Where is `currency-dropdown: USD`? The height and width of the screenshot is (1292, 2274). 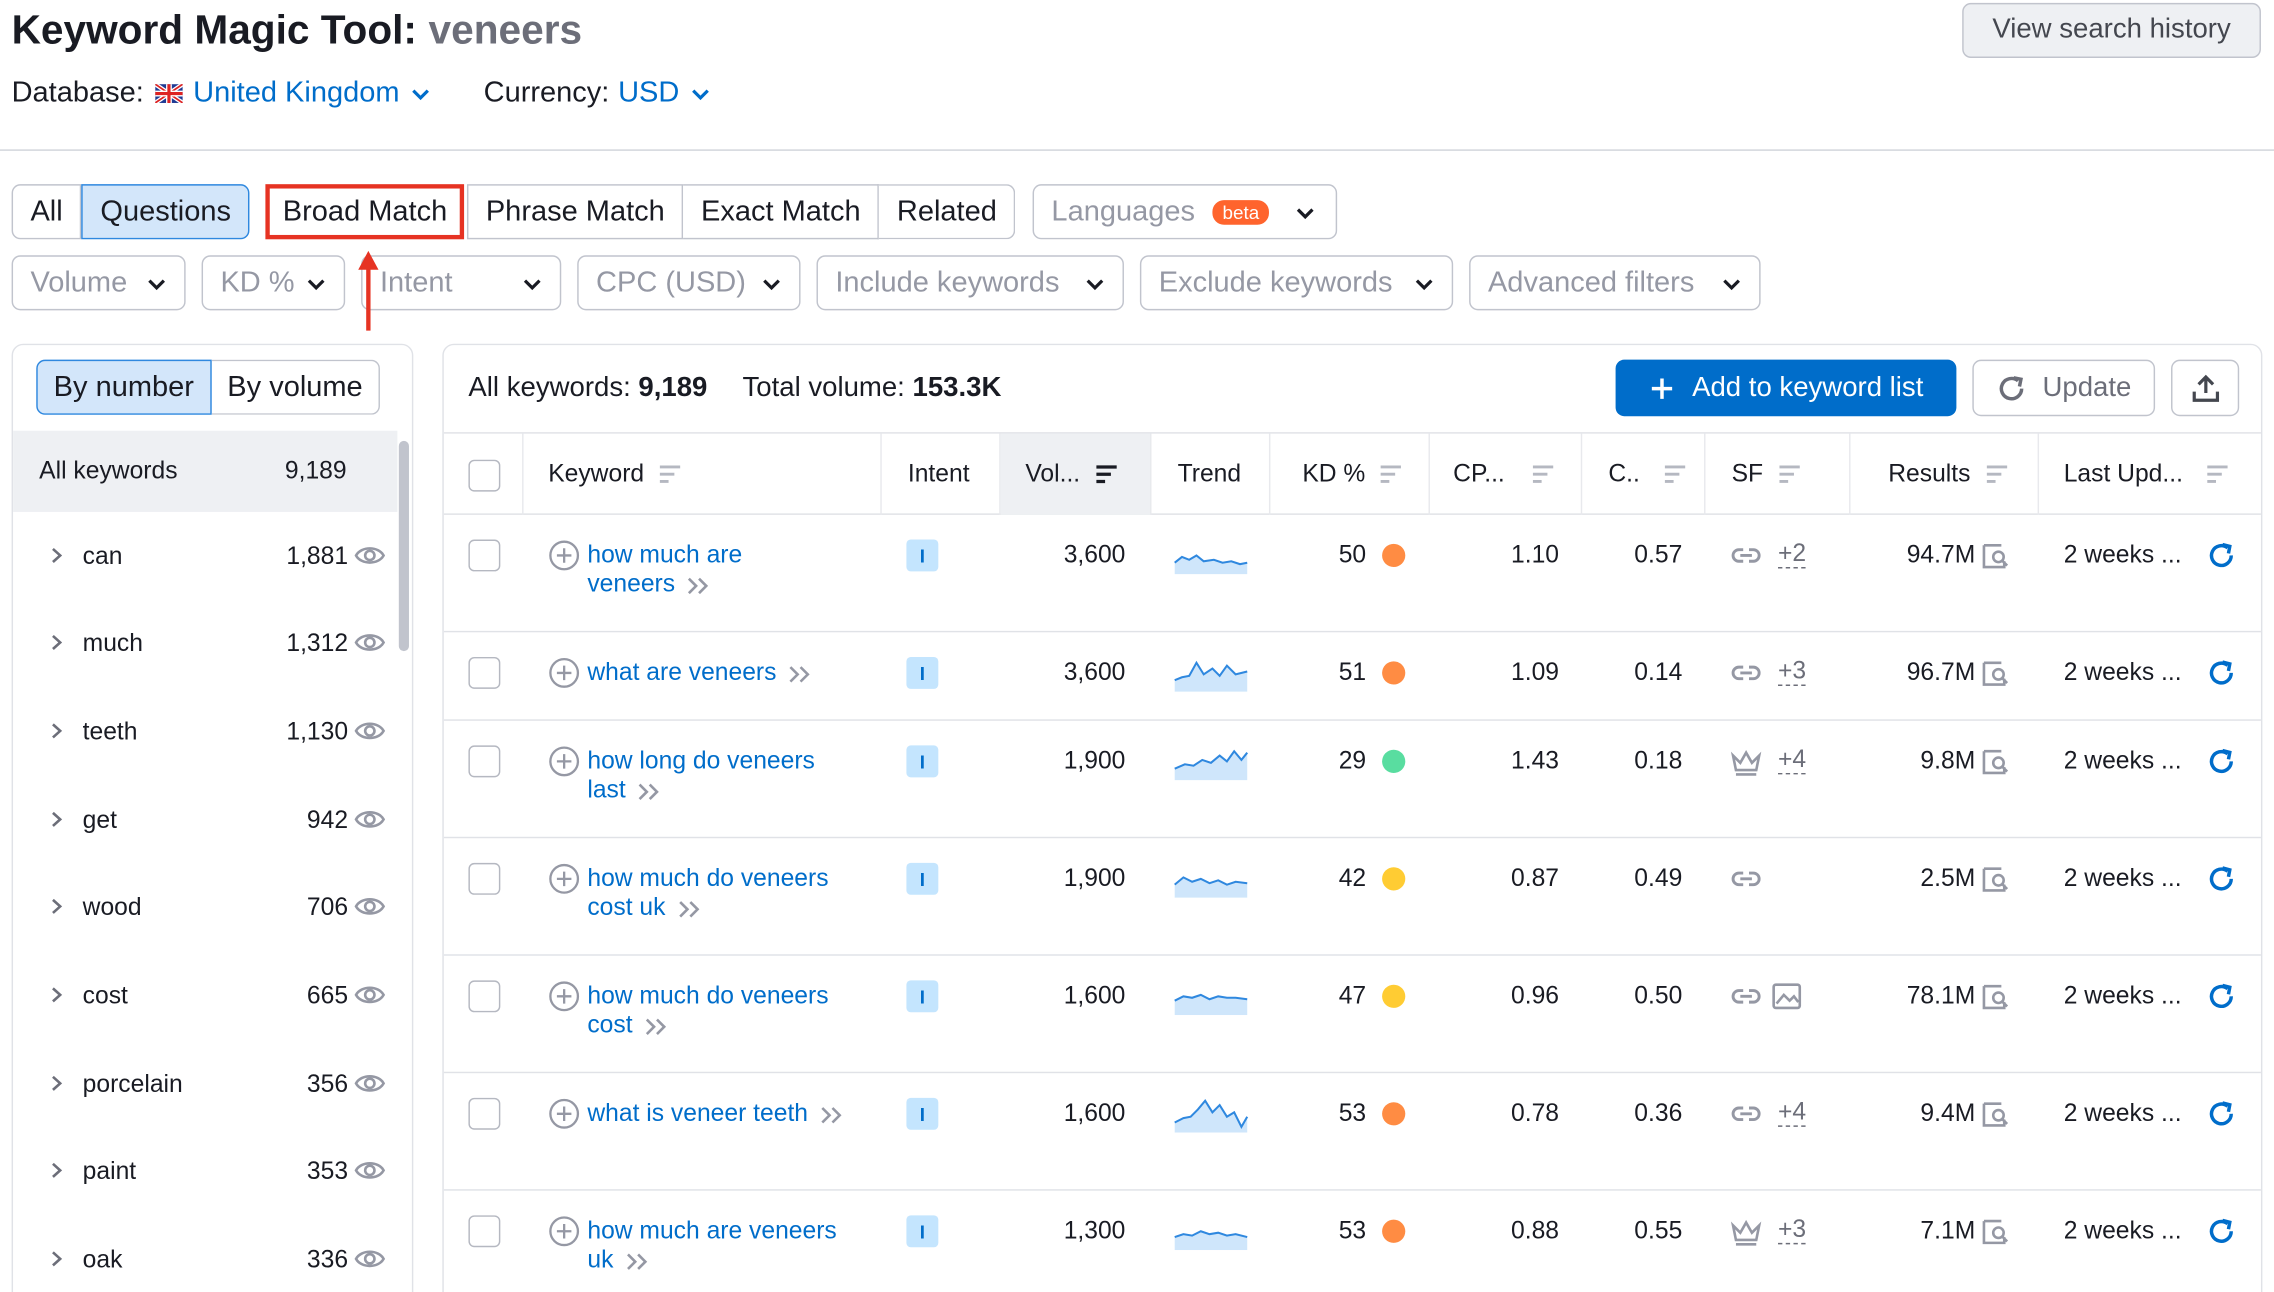
currency-dropdown: USD is located at coordinates (648, 93).